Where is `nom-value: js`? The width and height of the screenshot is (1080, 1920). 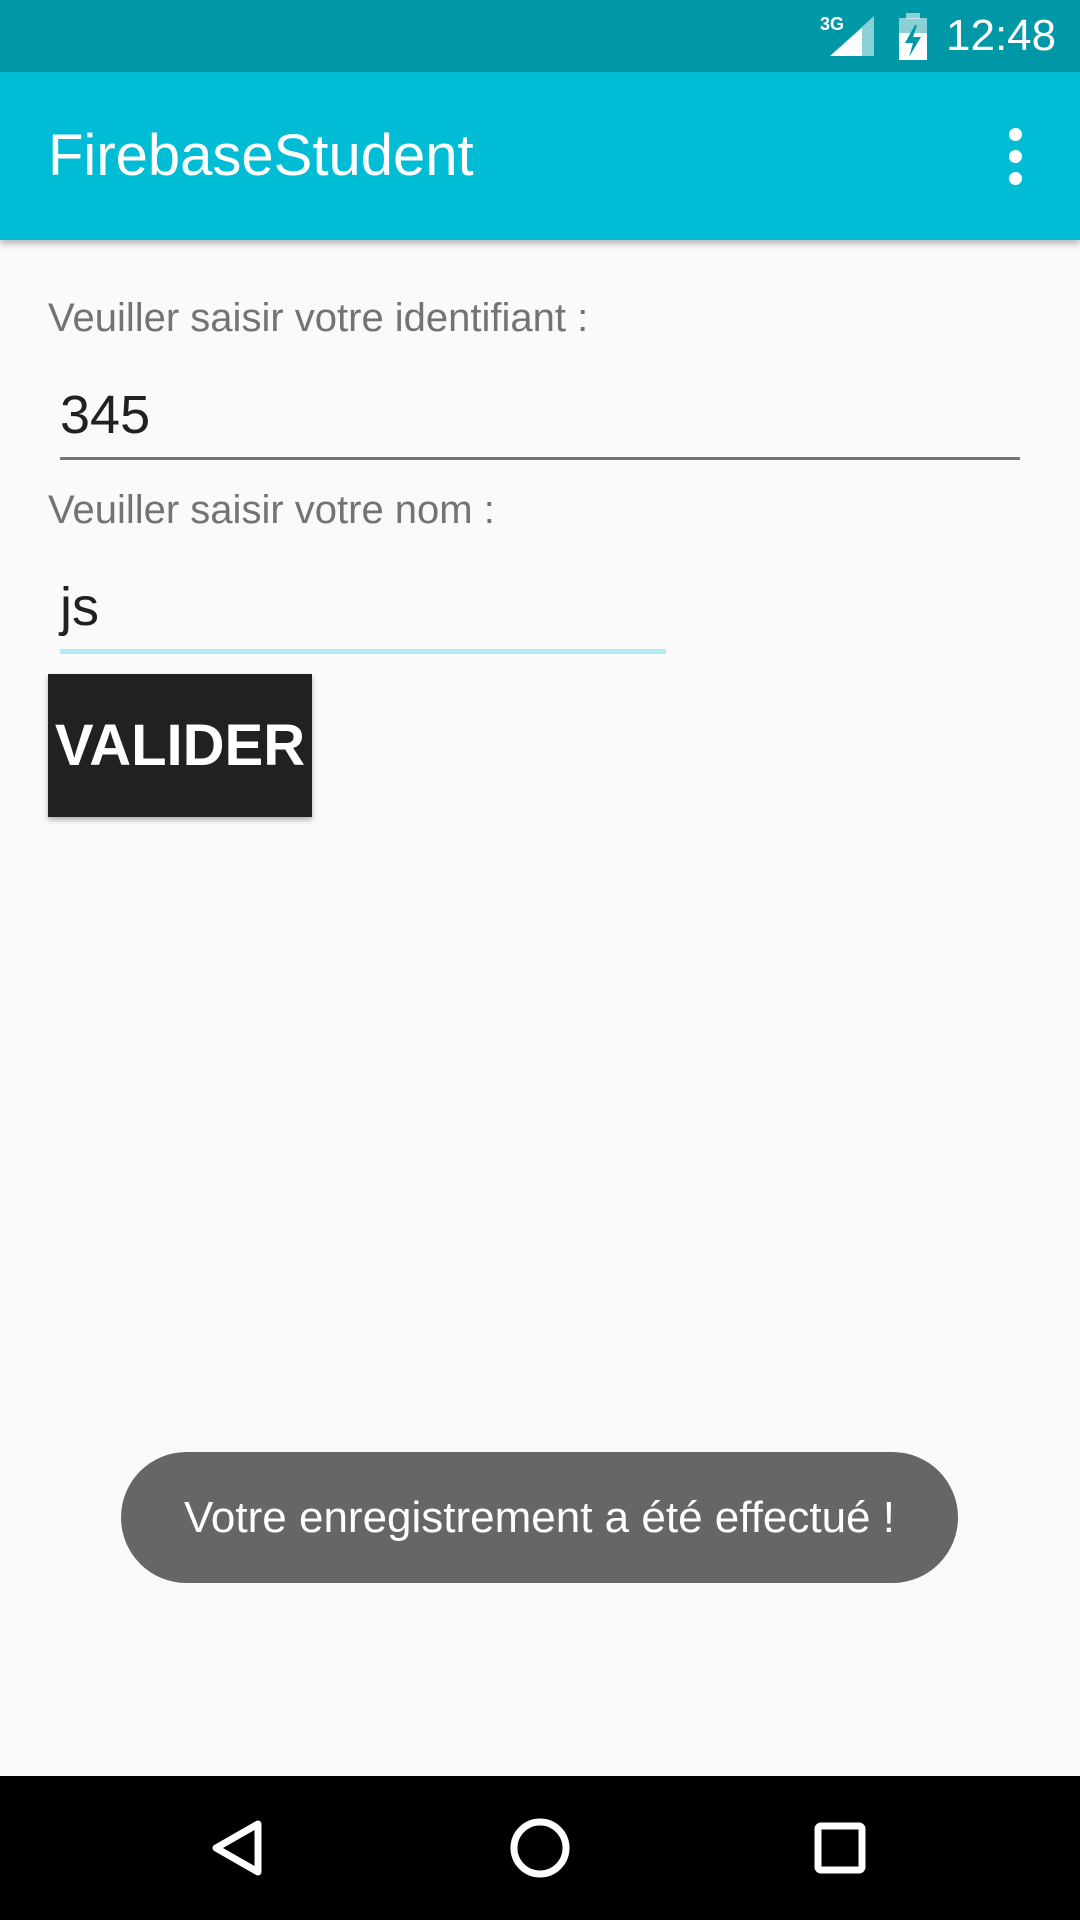 nom-value: js is located at coordinates (79, 607).